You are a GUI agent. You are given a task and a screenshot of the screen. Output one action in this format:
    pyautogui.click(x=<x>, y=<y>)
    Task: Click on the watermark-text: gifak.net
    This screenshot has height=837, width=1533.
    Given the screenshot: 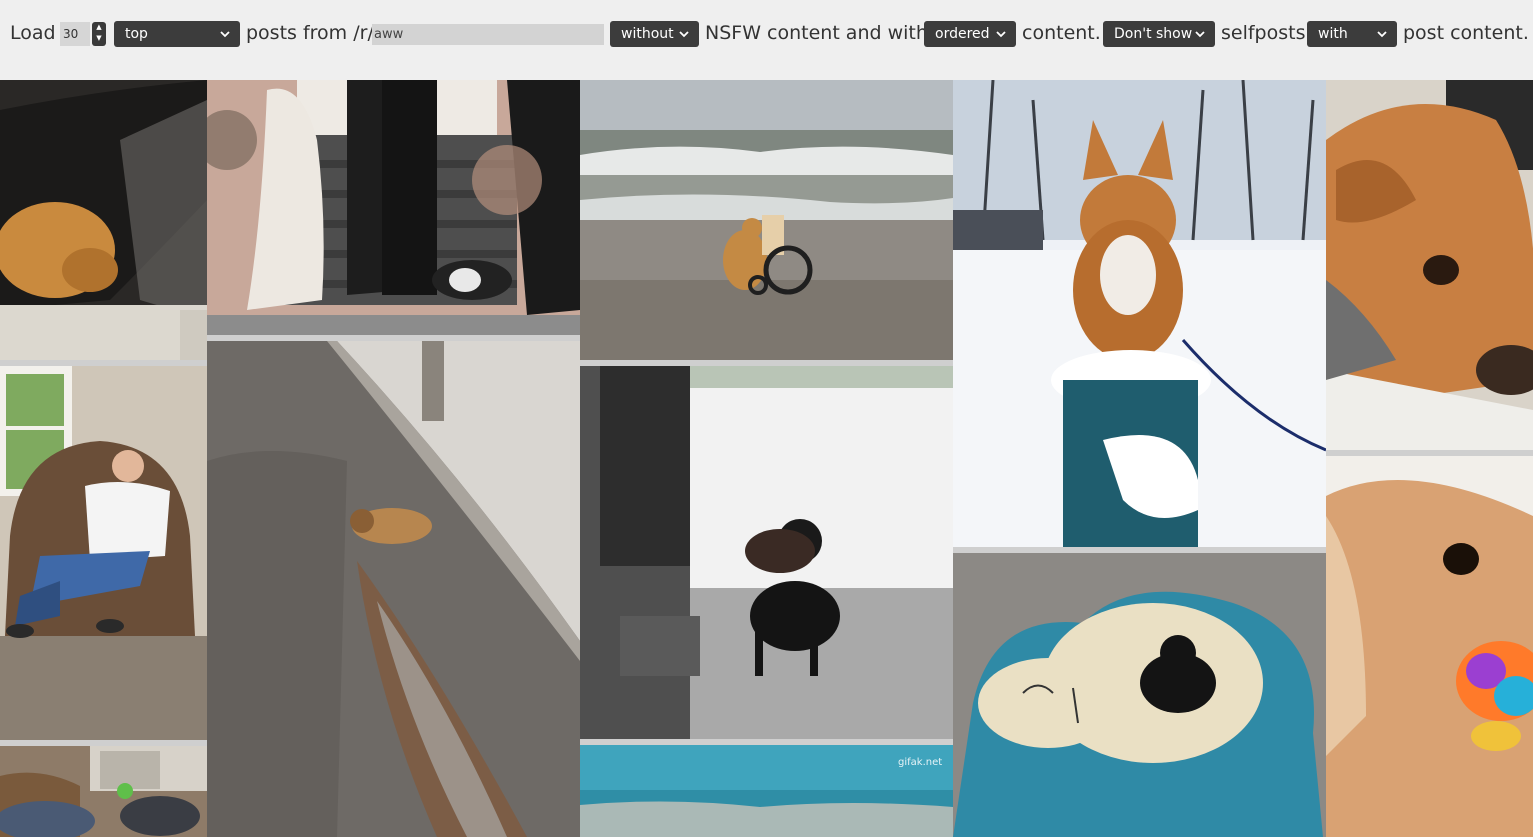 What is the action you would take?
    pyautogui.click(x=920, y=762)
    